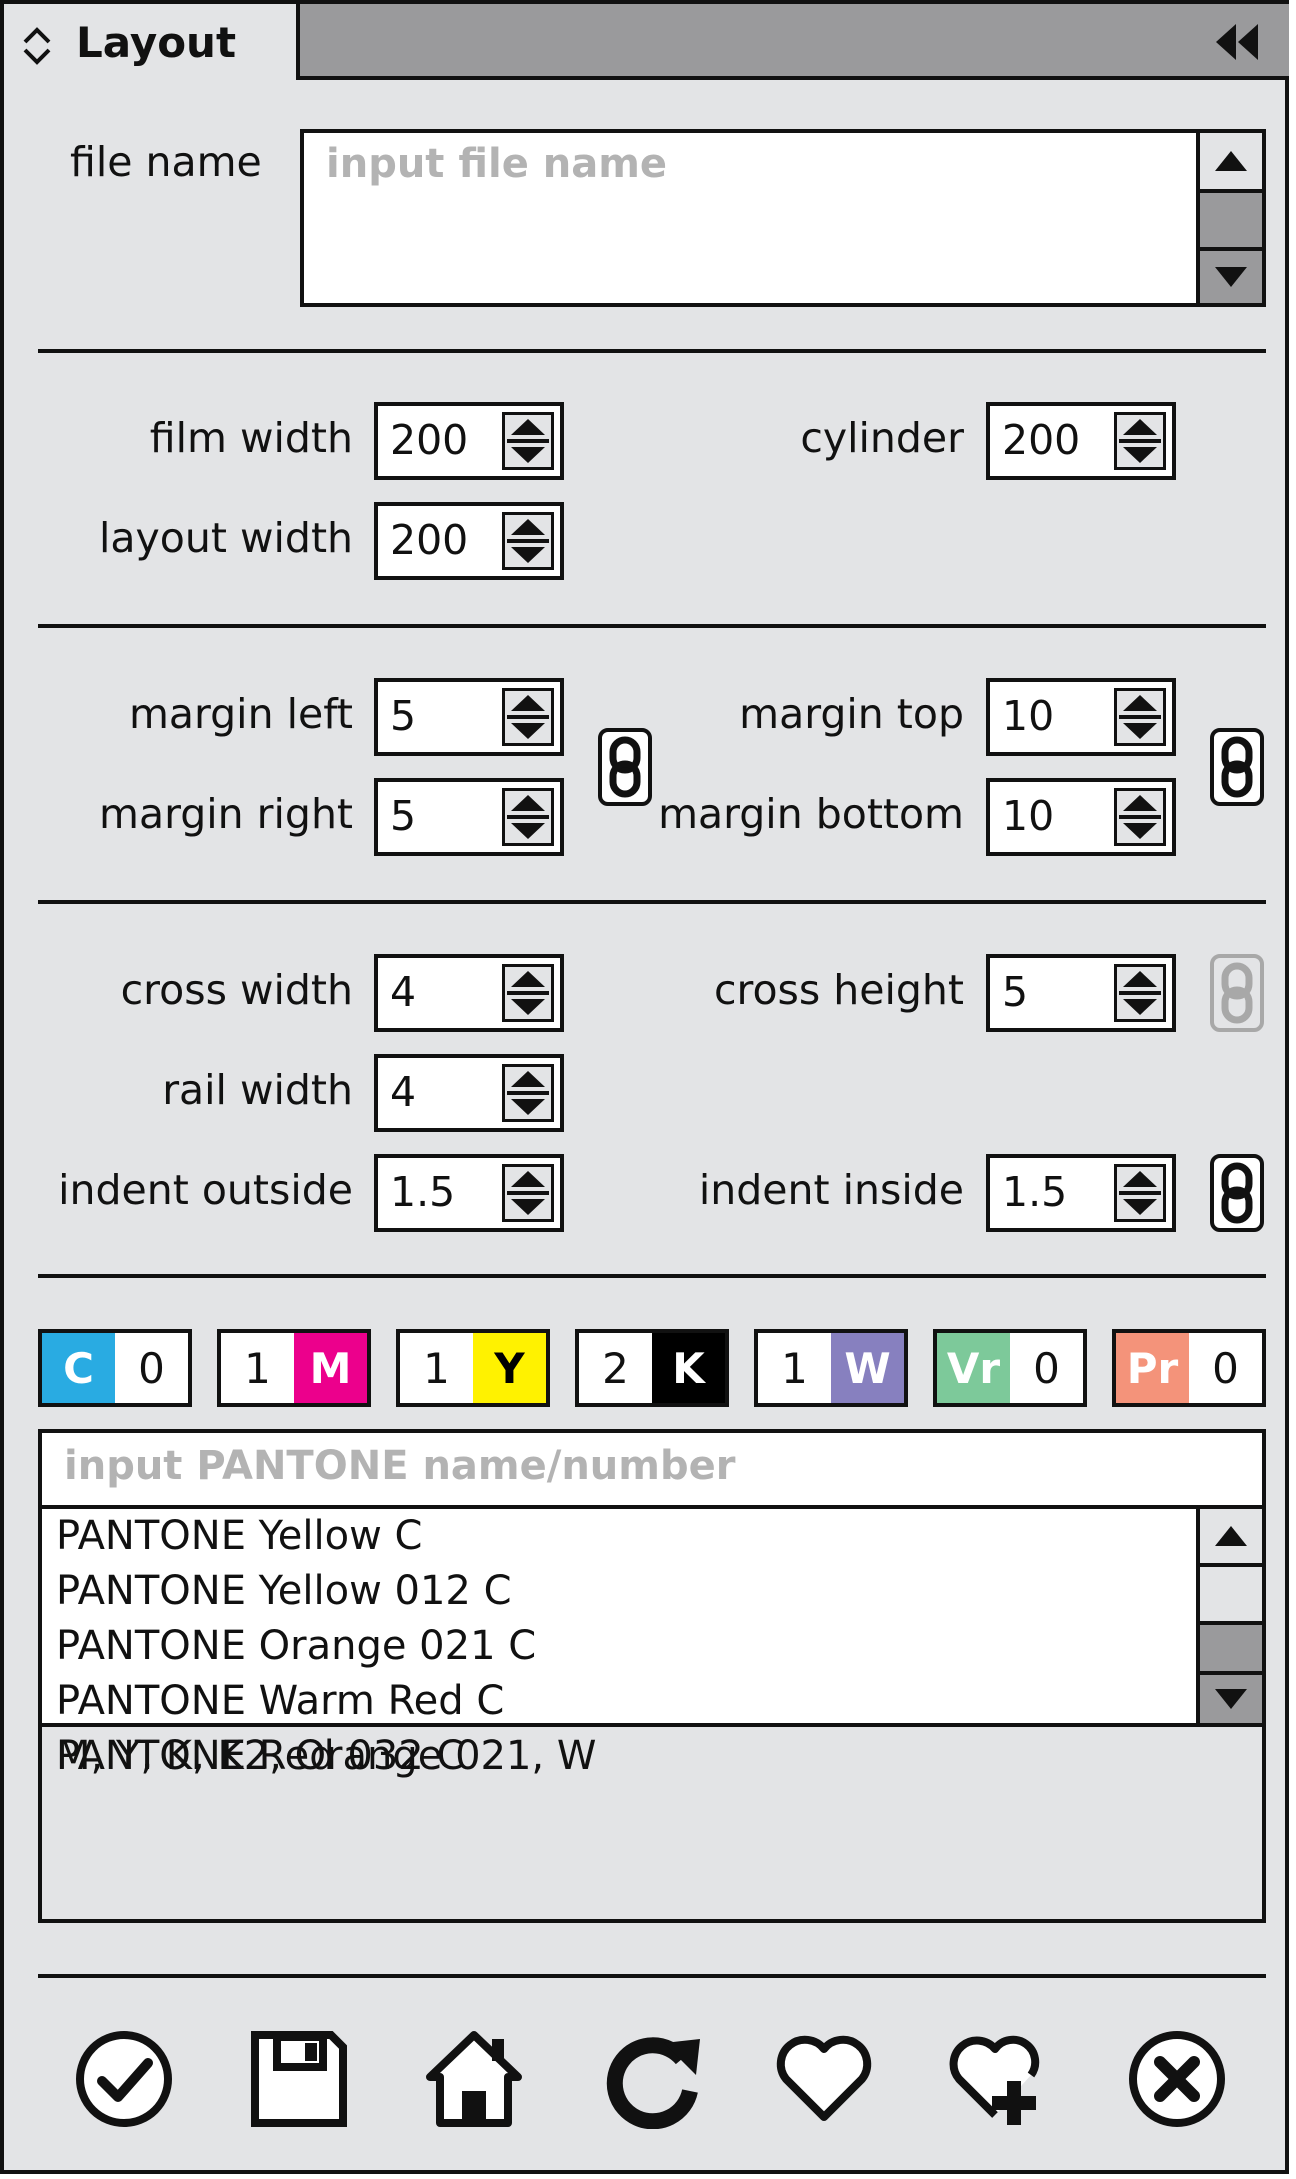 This screenshot has width=1296, height=2179. I want to click on chevrons-left-icon, so click(1237, 42).